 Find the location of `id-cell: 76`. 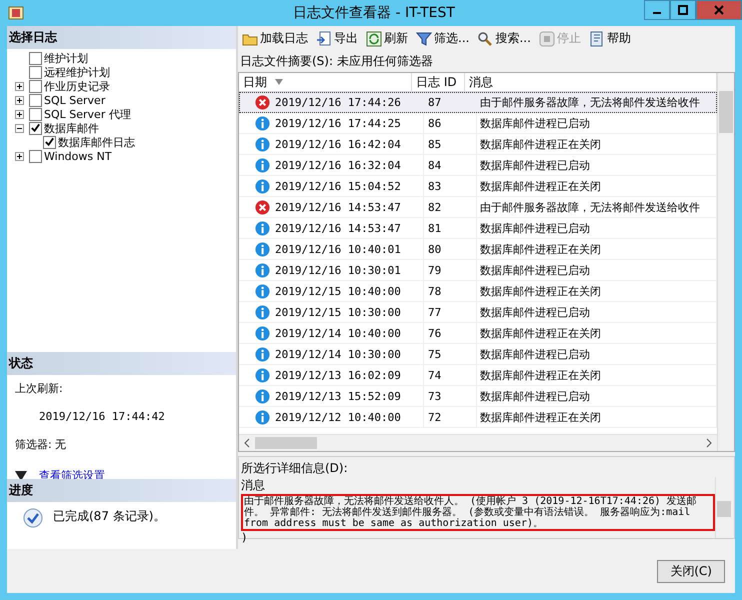

id-cell: 76 is located at coordinates (450, 333).